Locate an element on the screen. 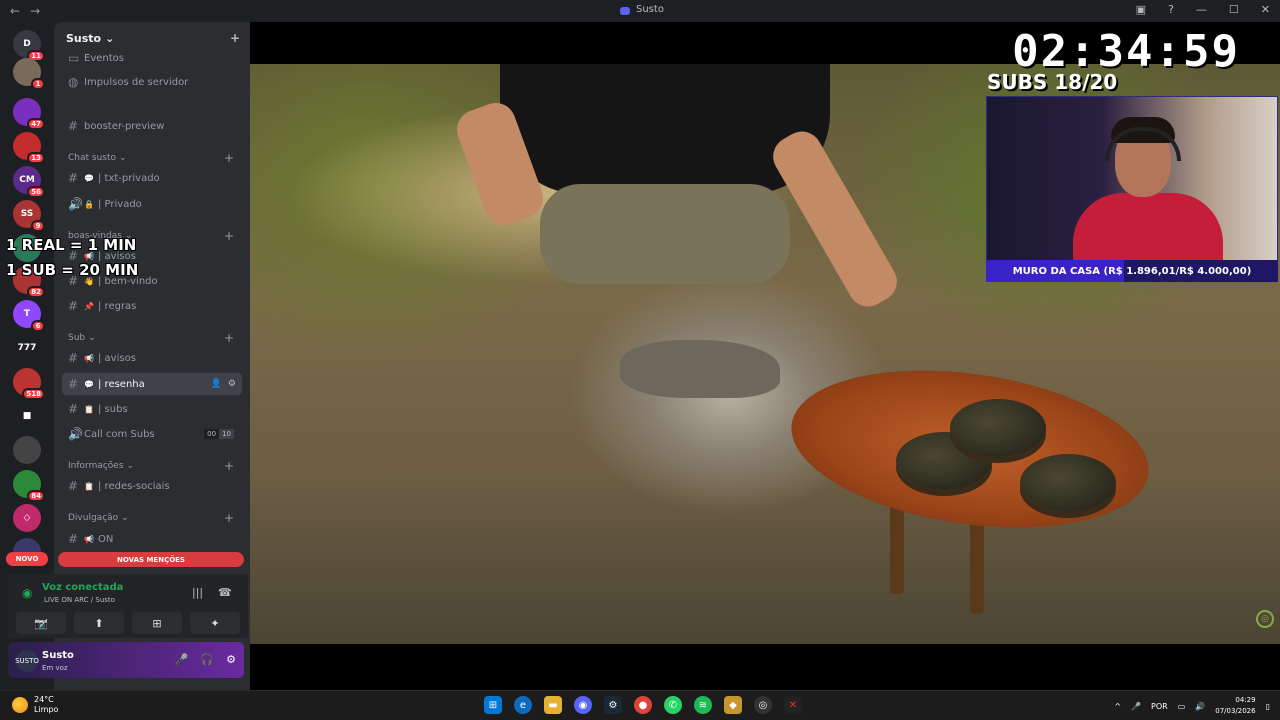 Image resolution: width=1280 pixels, height=720 pixels. clock-time: 04:29 is located at coordinates (1245, 700).